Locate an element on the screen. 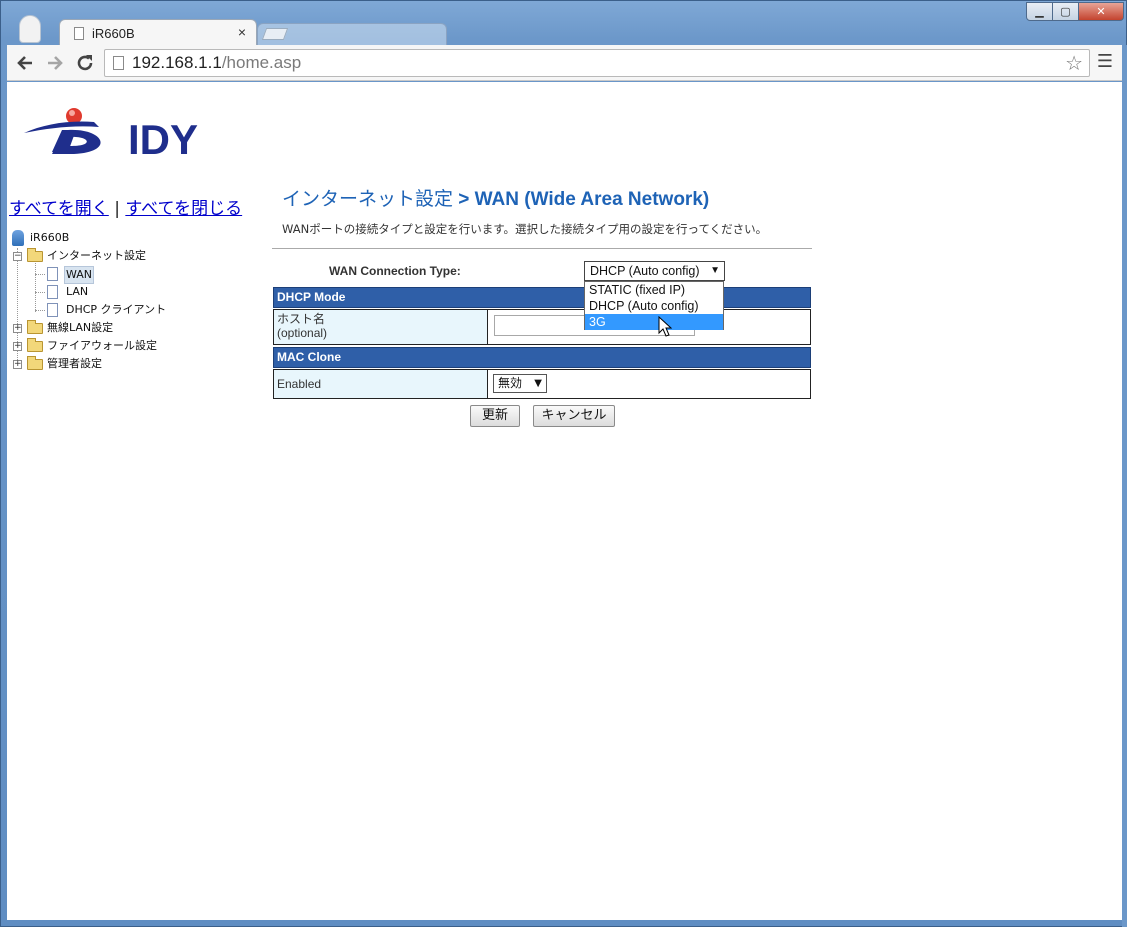  new-tab-button is located at coordinates (352, 34).